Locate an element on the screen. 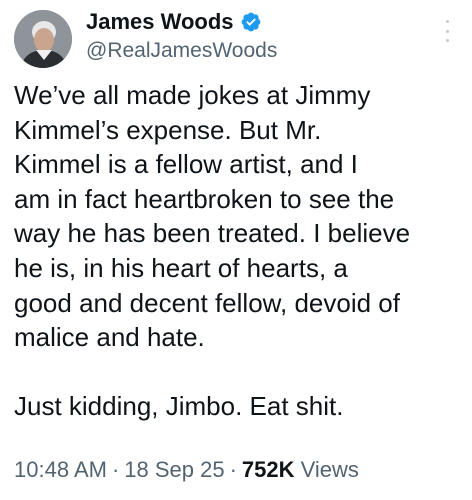  avatar-photo is located at coordinates (43, 39).